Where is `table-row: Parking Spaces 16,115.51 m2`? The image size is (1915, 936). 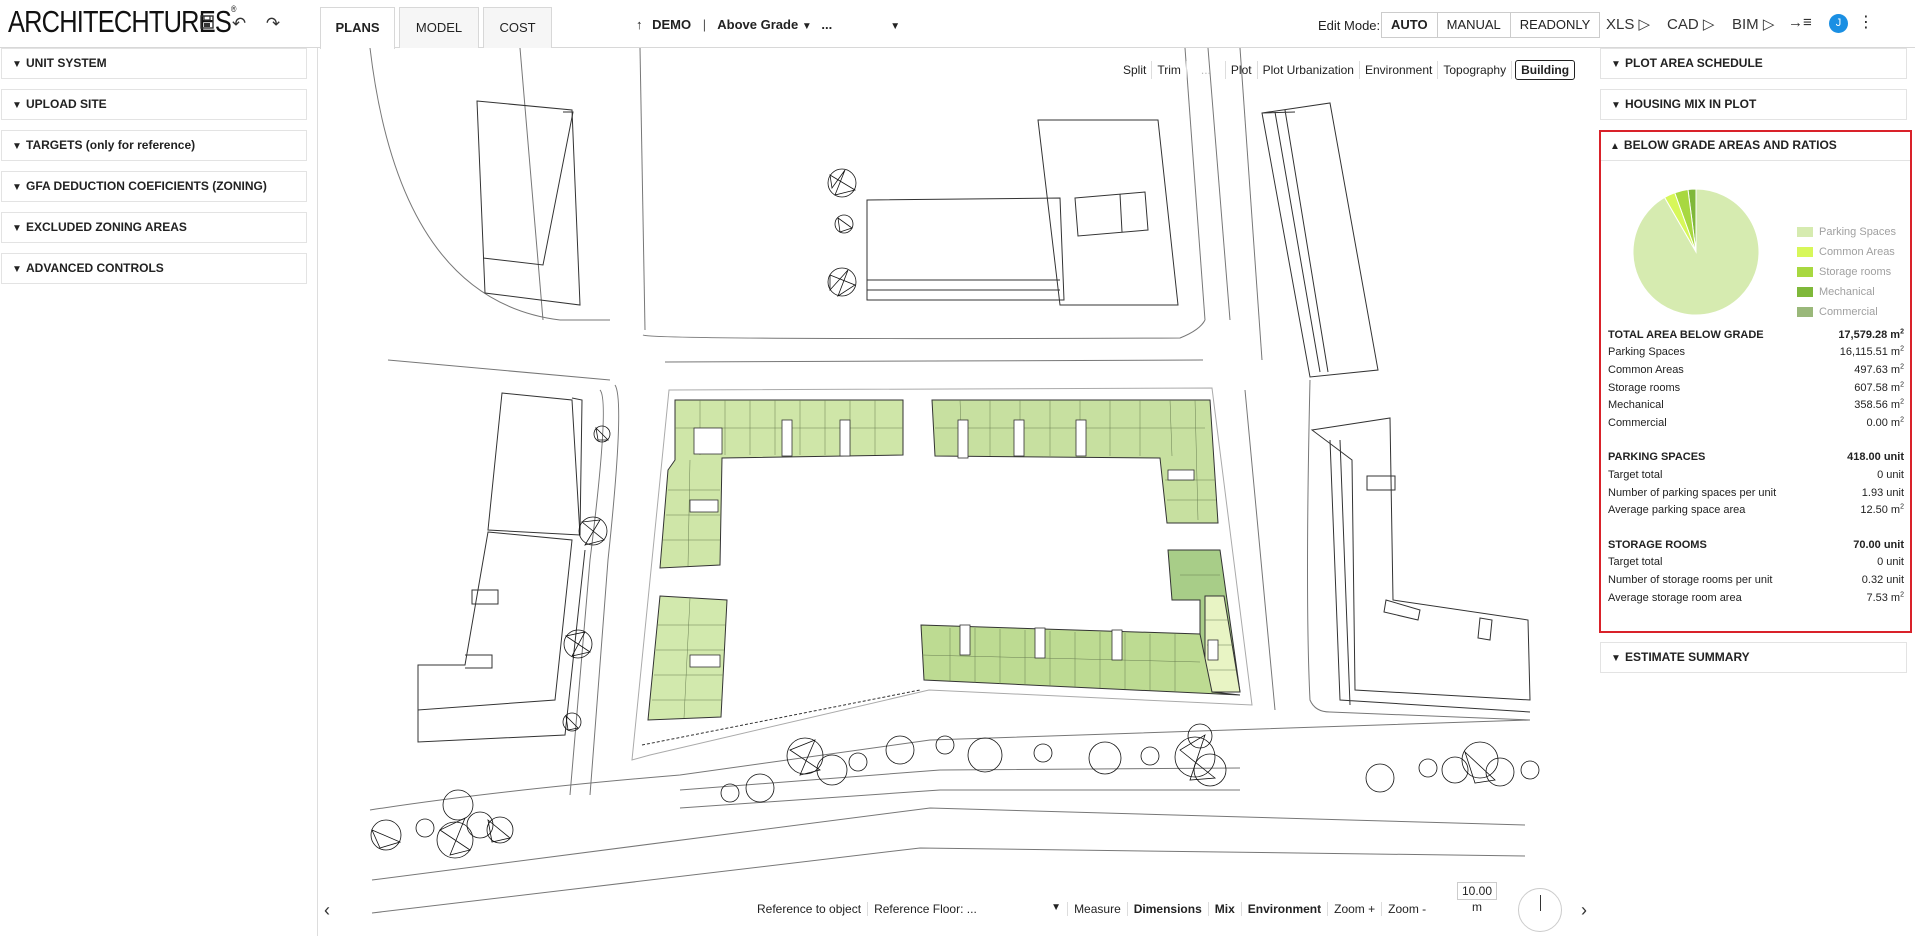 table-row: Parking Spaces 16,115.51 m2 is located at coordinates (1756, 353).